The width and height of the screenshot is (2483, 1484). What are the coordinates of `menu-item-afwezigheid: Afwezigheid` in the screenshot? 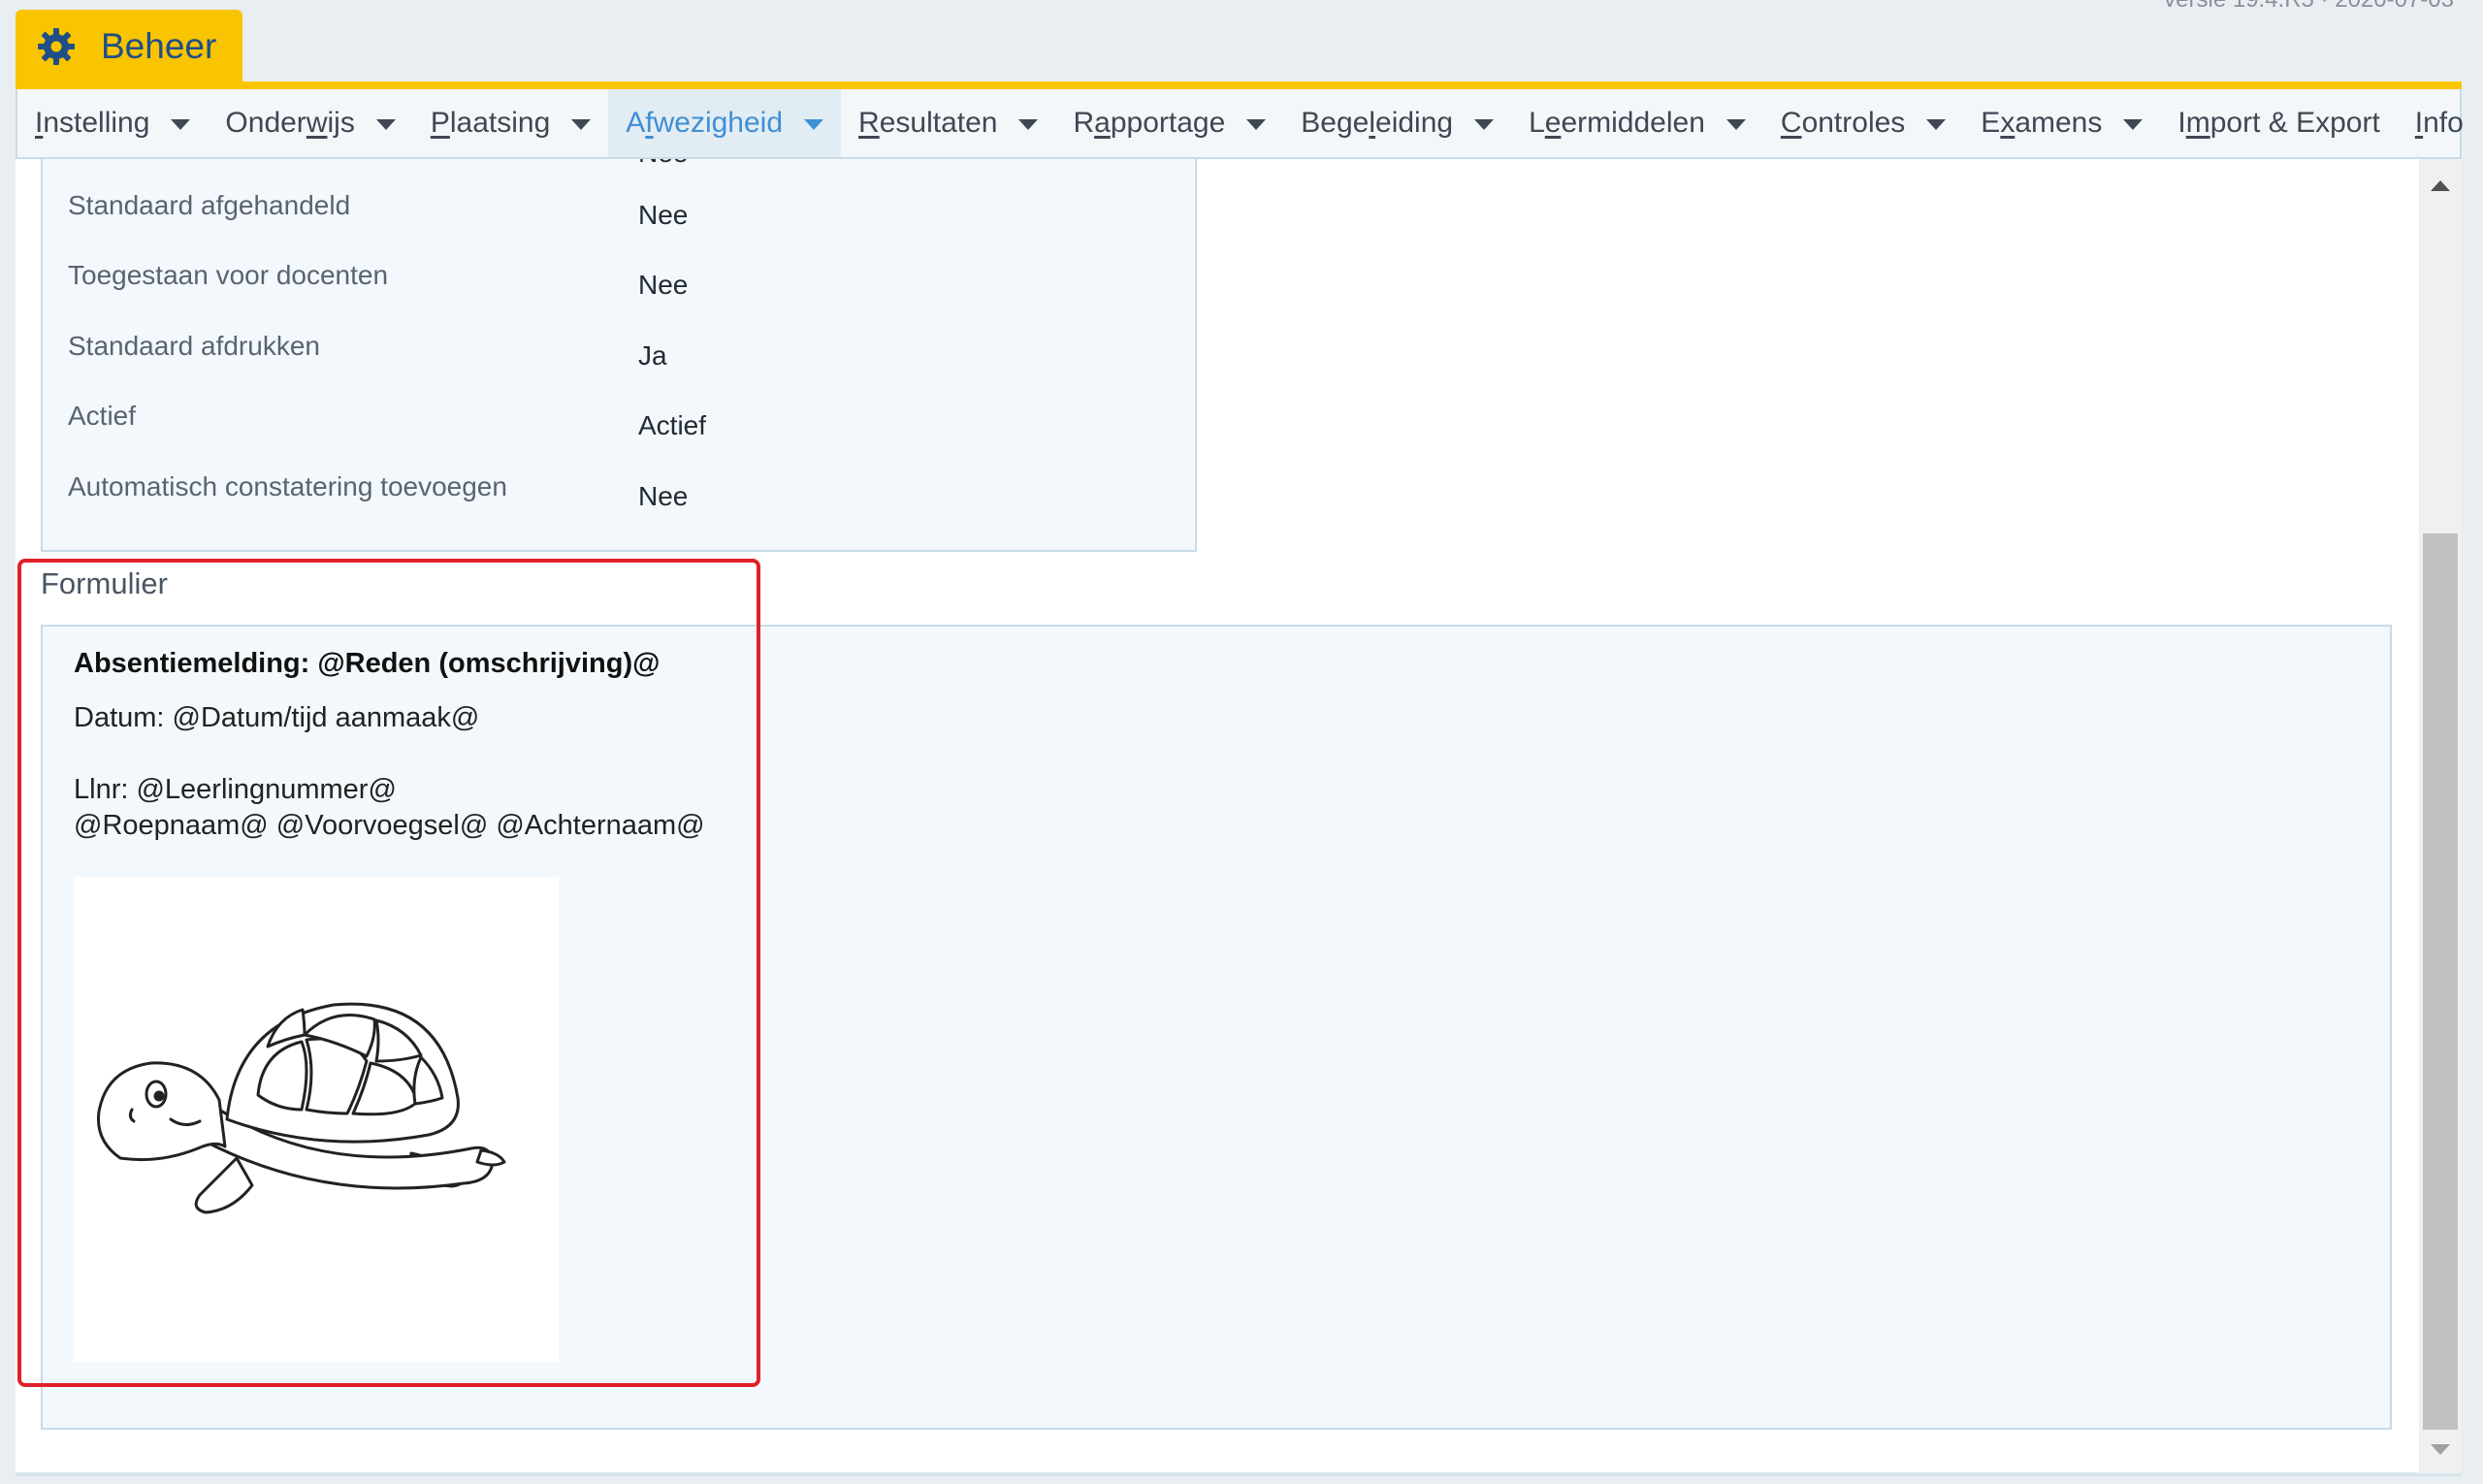 It's located at (725, 123).